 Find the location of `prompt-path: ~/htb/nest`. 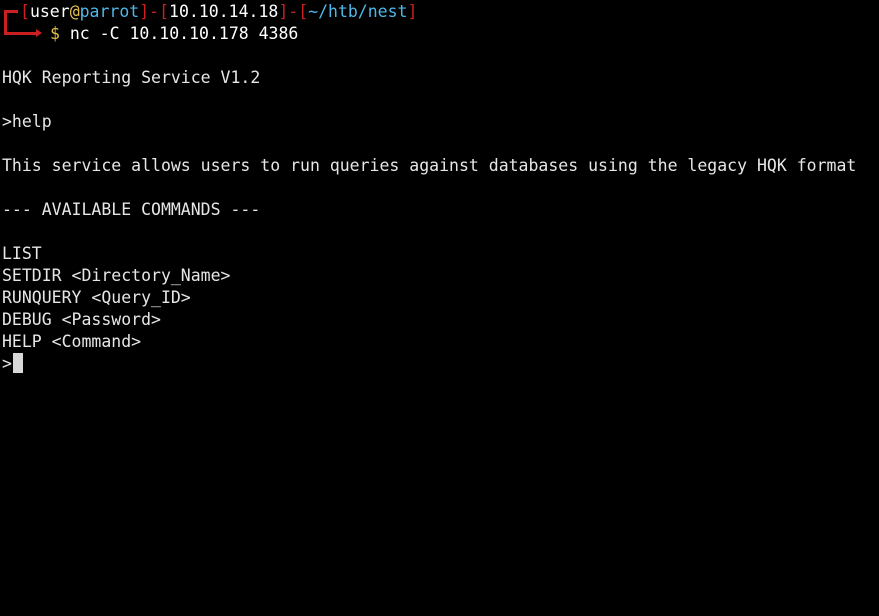

prompt-path: ~/htb/nest is located at coordinates (358, 11).